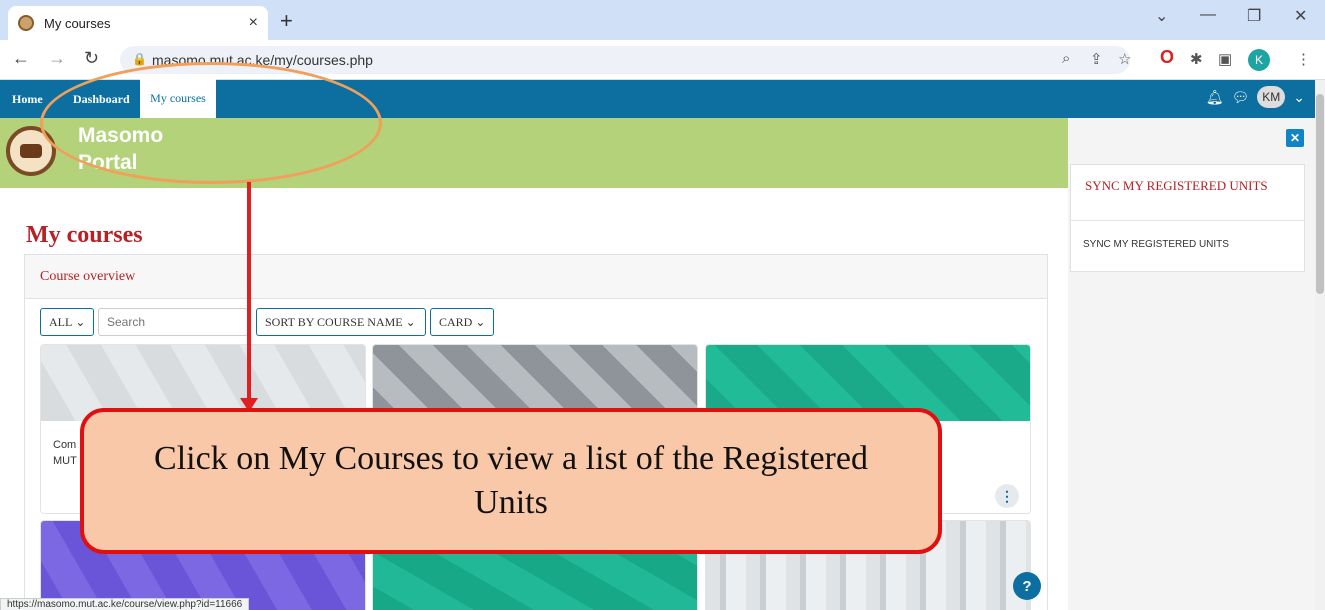 The height and width of the screenshot is (610, 1325). Describe the element at coordinates (1124, 59) in the screenshot. I see `bookmark-star-icon: ☆` at that location.